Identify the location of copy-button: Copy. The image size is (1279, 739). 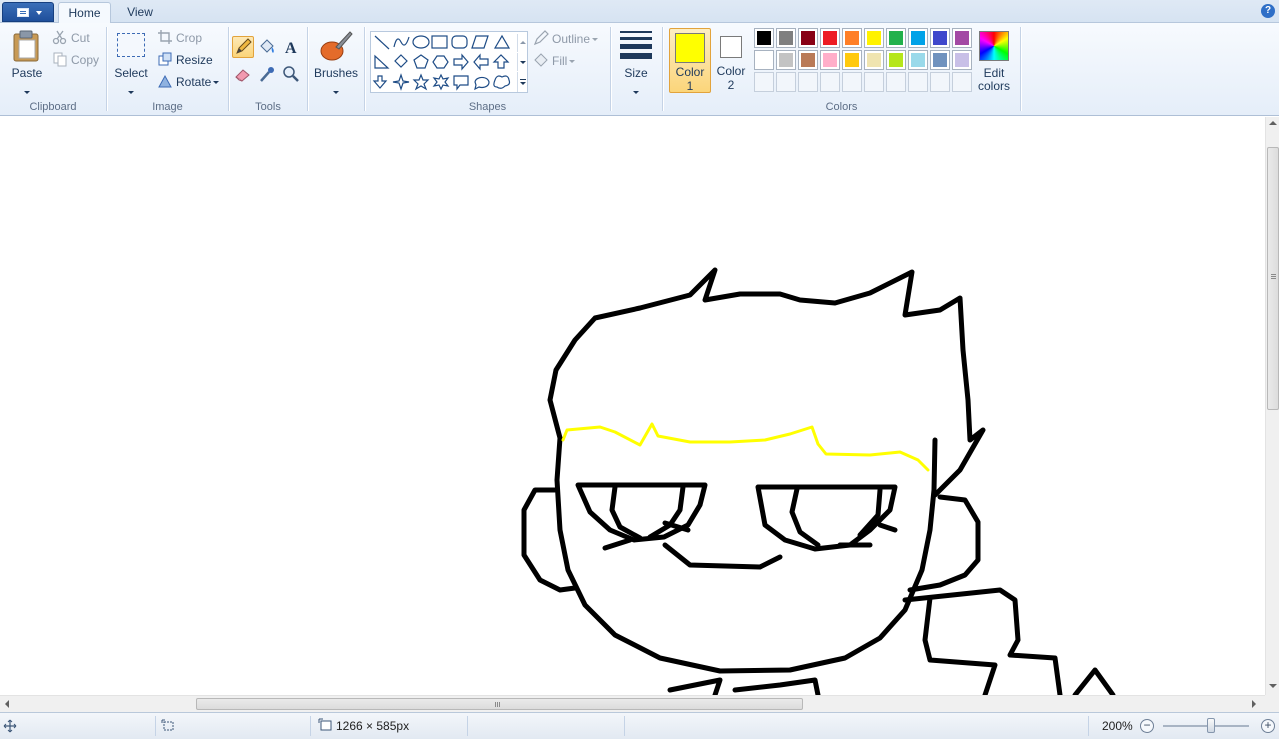
(75, 60).